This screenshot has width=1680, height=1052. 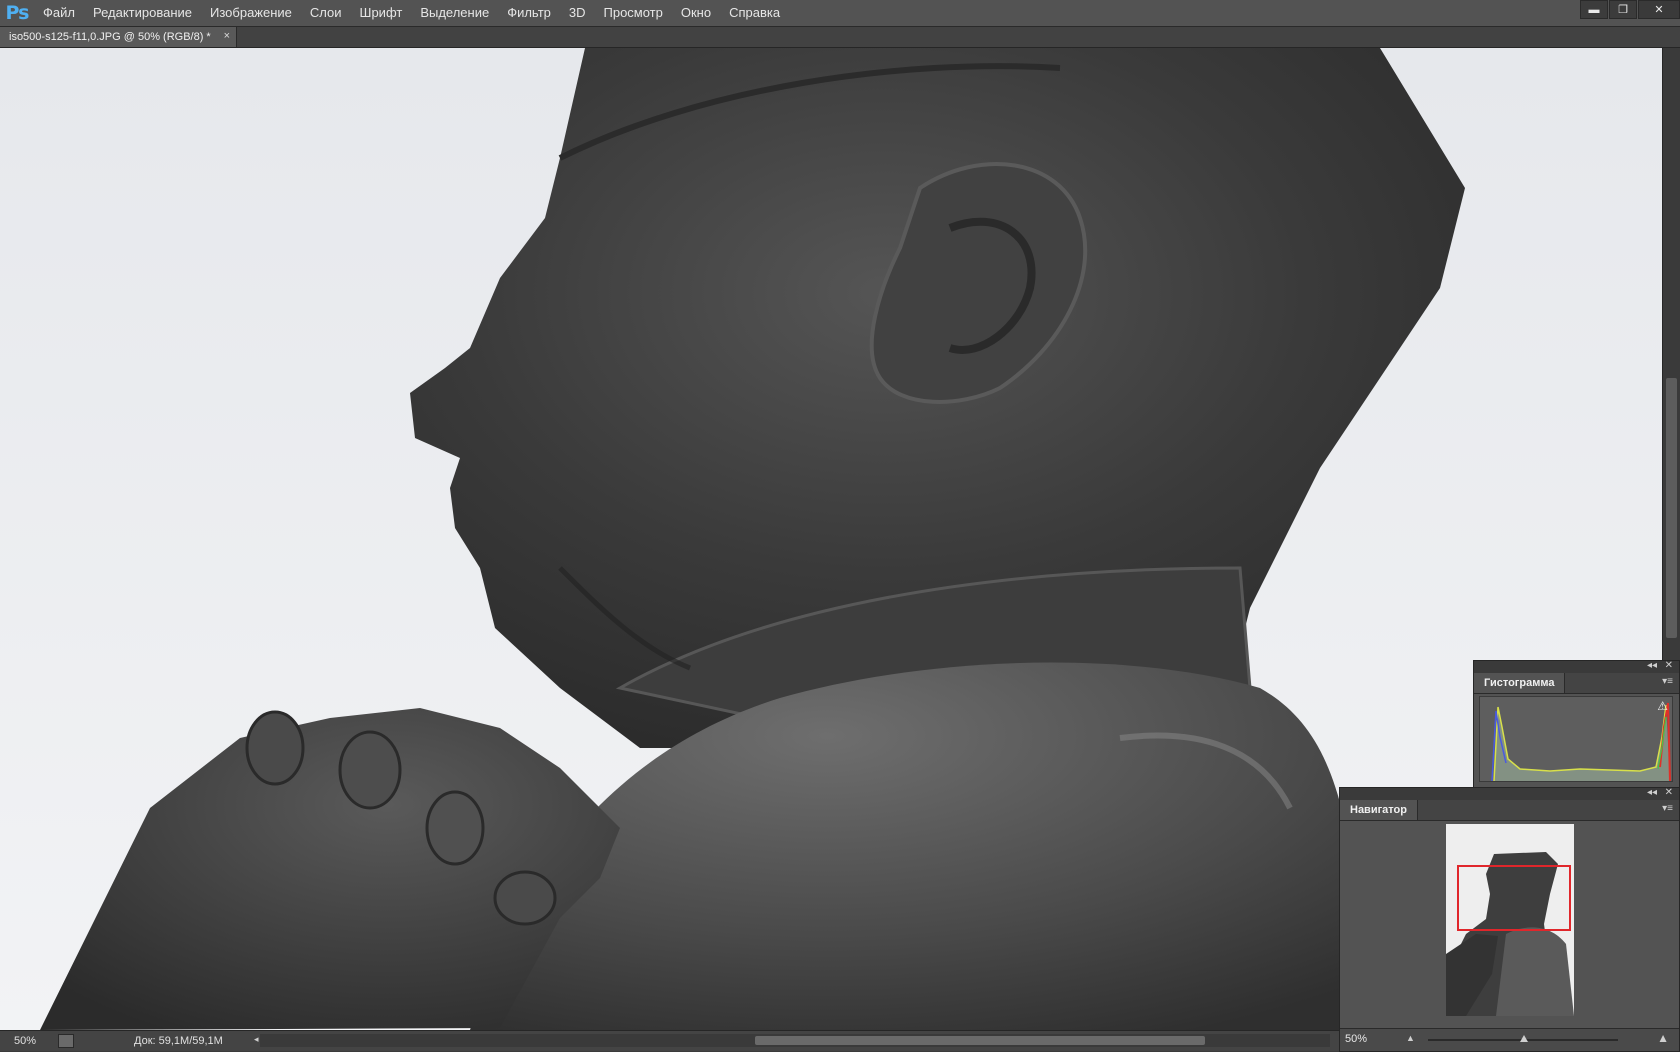 I want to click on navigator-tab-row: Навигатор ▾≡, so click(x=1509, y=810).